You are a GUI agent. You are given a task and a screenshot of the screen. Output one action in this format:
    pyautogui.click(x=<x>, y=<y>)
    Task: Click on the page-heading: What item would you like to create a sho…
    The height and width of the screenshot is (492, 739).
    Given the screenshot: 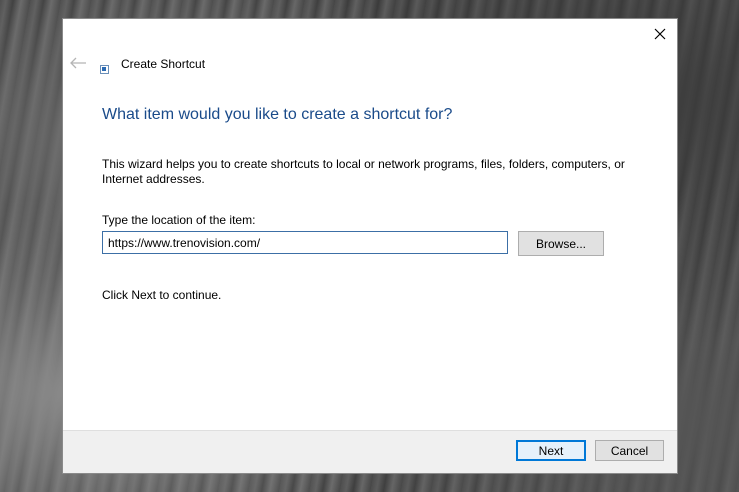 What is the action you would take?
    pyautogui.click(x=277, y=114)
    